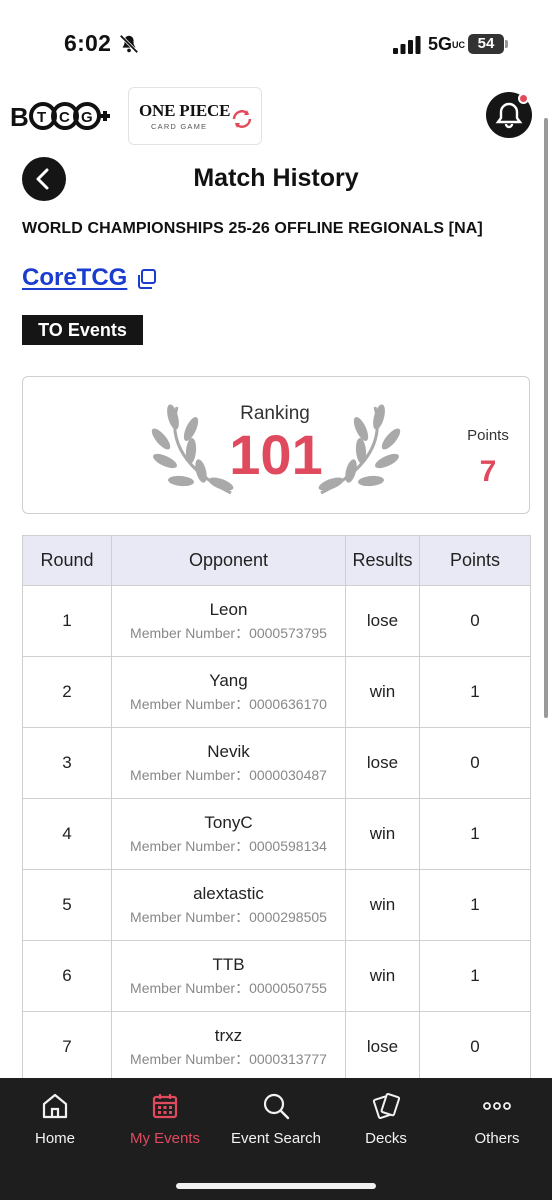  What do you see at coordinates (228, 704) in the screenshot?
I see `member-number: Member Number：0000636170` at bounding box center [228, 704].